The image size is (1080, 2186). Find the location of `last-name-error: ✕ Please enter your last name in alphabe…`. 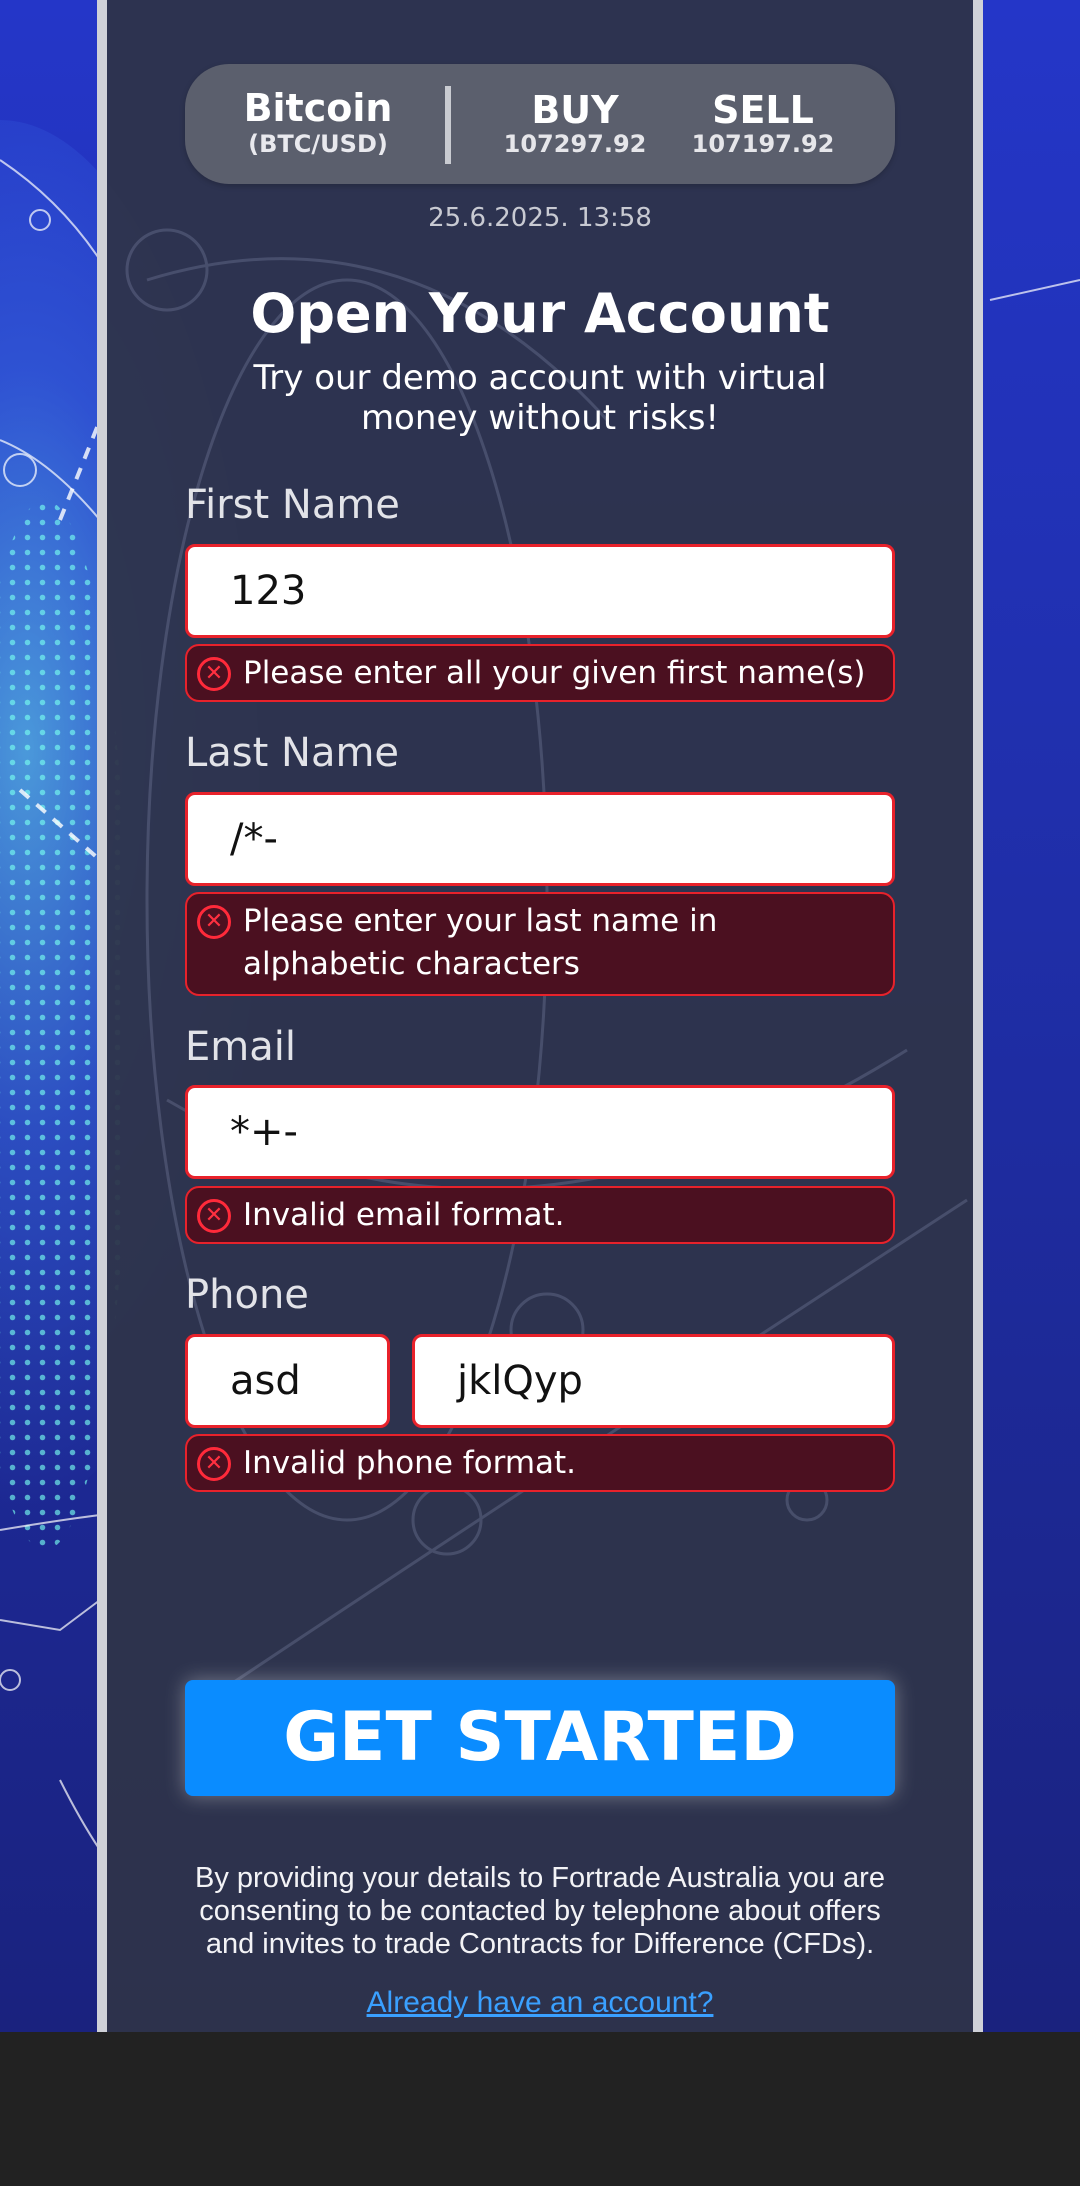

last-name-error: ✕ Please enter your last name in alphabe… is located at coordinates (540, 944).